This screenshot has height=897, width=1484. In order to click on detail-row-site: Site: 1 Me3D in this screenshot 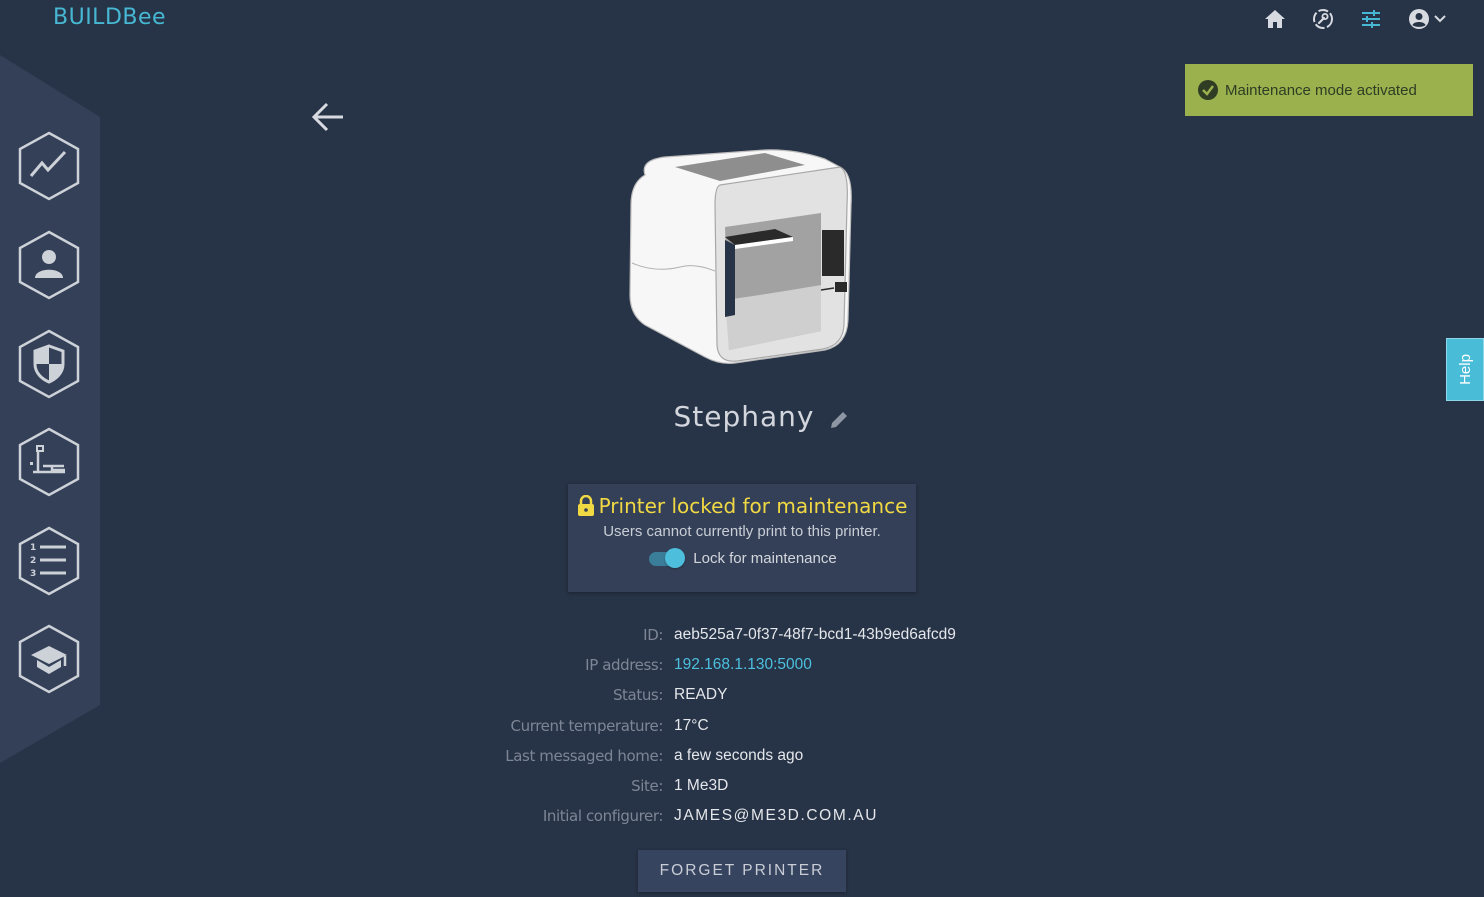, I will do `click(742, 786)`.